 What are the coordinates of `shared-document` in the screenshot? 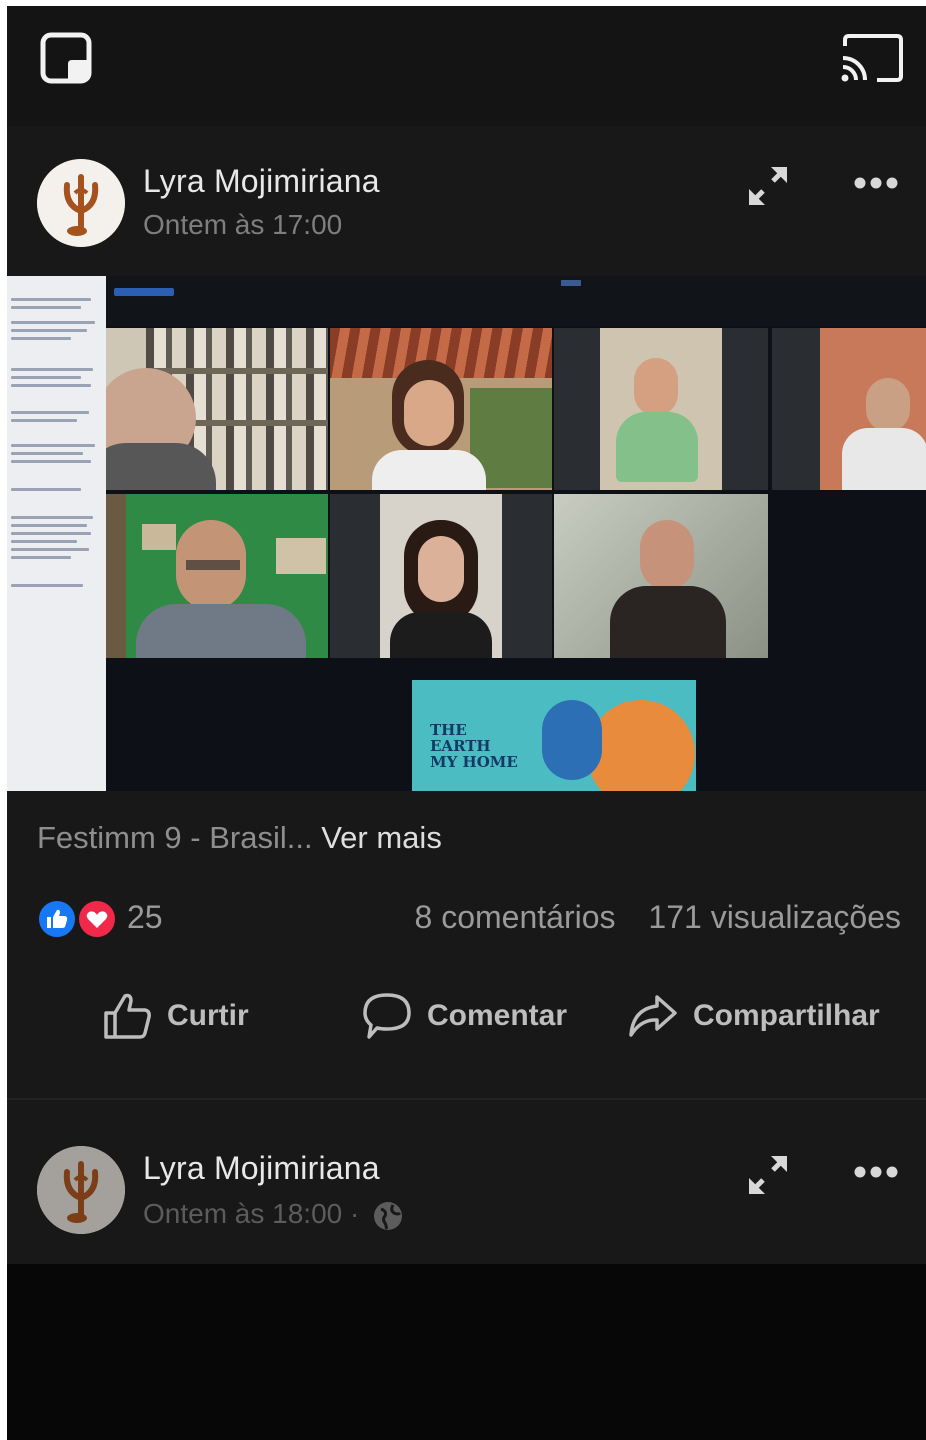 It's located at (56, 533).